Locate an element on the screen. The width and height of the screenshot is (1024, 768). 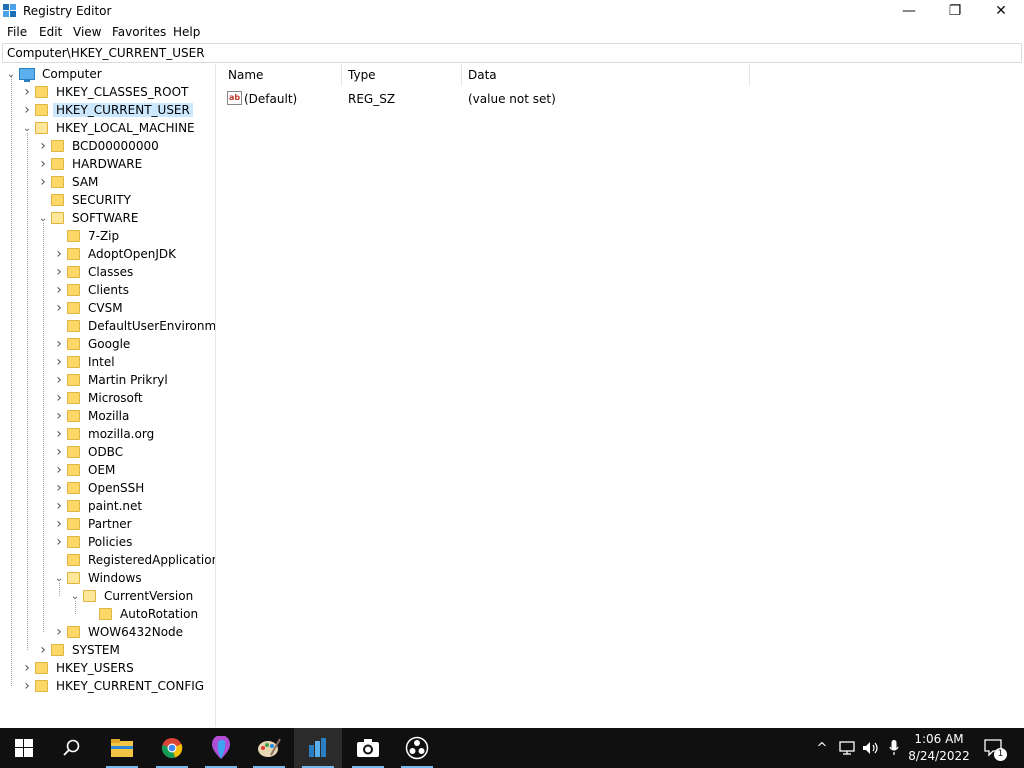
tree-node: › OpenSSH is located at coordinates (100, 488).